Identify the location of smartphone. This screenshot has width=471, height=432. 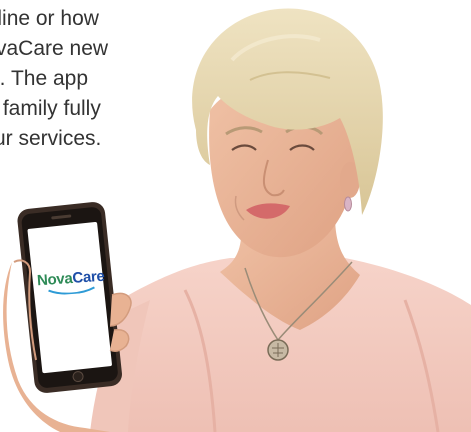
(69, 297).